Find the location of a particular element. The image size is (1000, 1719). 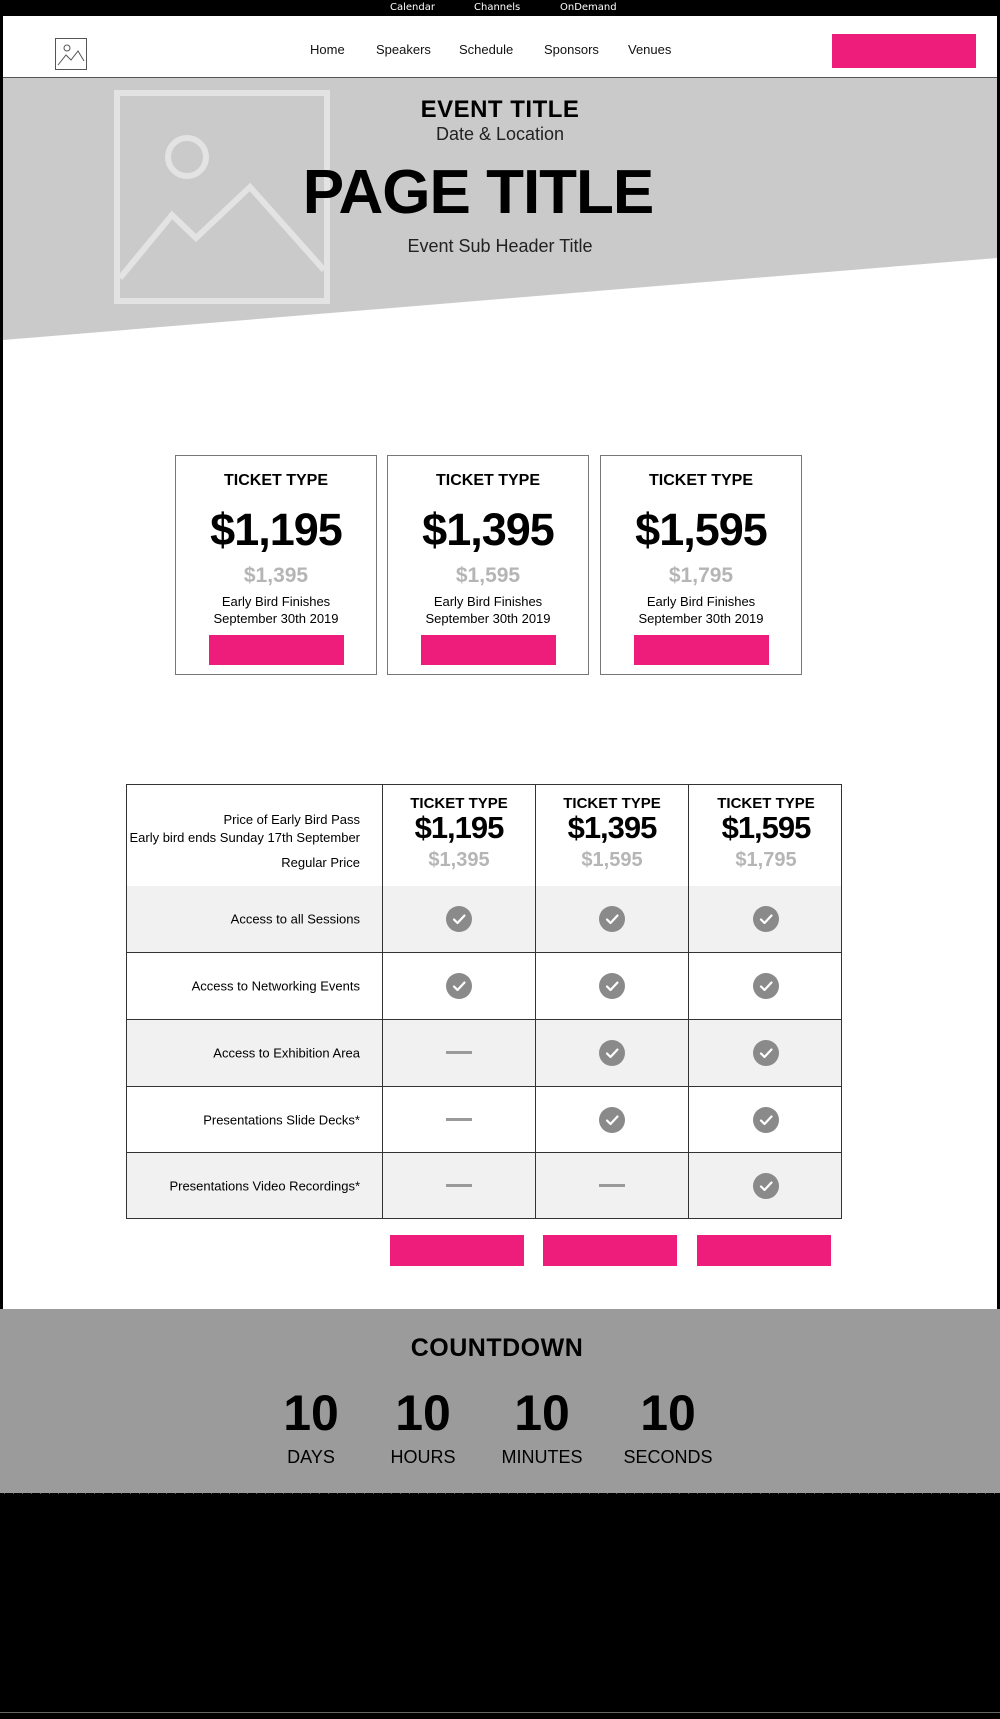

event-sub-header: Event Sub Header Title is located at coordinates (500, 246).